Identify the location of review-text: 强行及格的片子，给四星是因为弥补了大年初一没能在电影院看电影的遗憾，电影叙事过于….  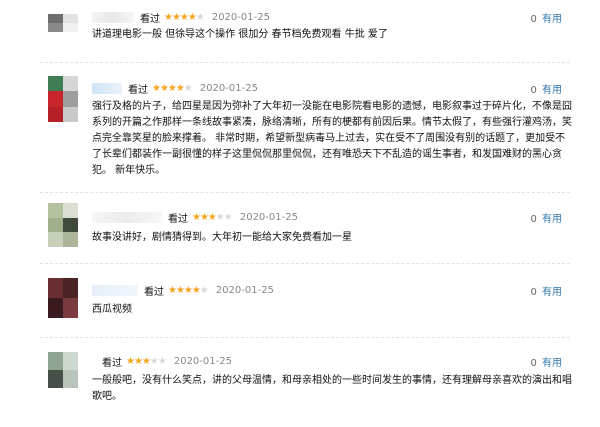
(332, 138).